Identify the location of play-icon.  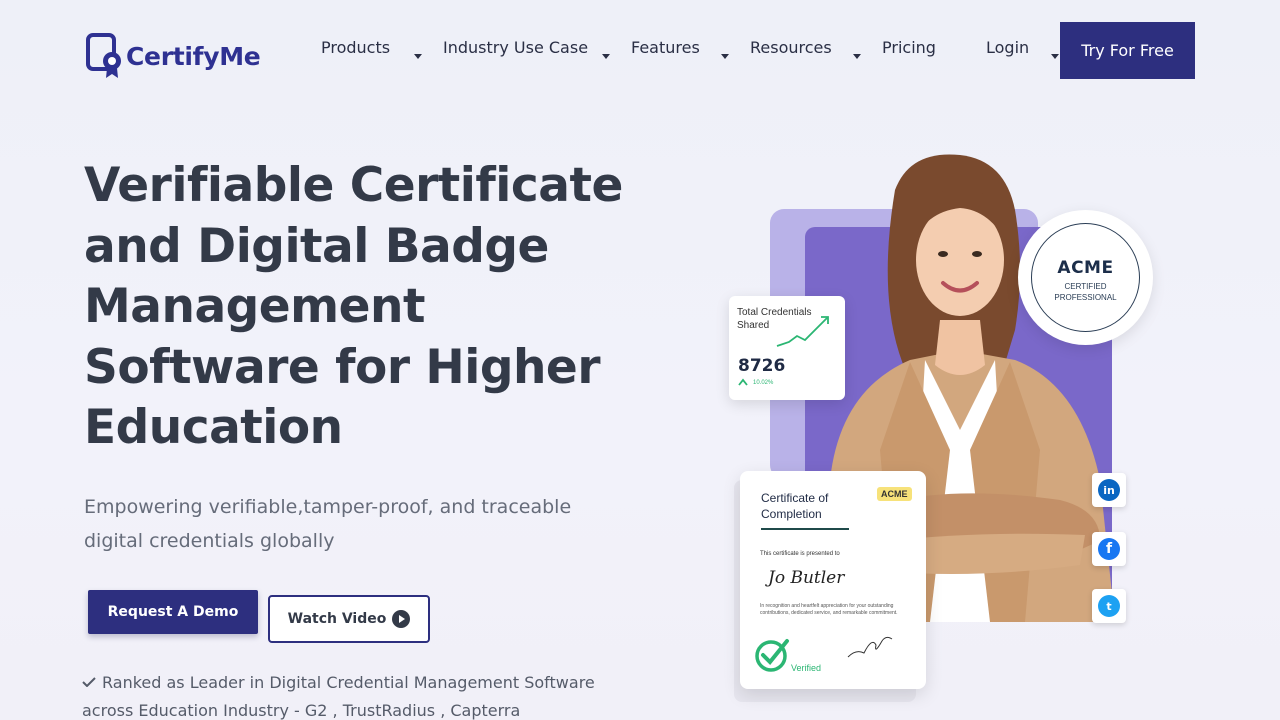
(401, 619).